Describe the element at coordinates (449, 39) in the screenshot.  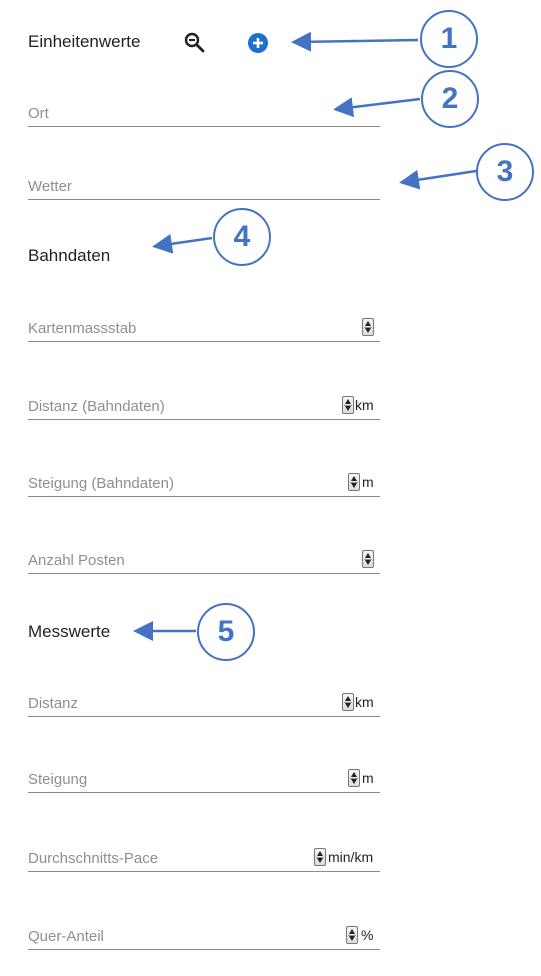
I see `callout-1: 1` at that location.